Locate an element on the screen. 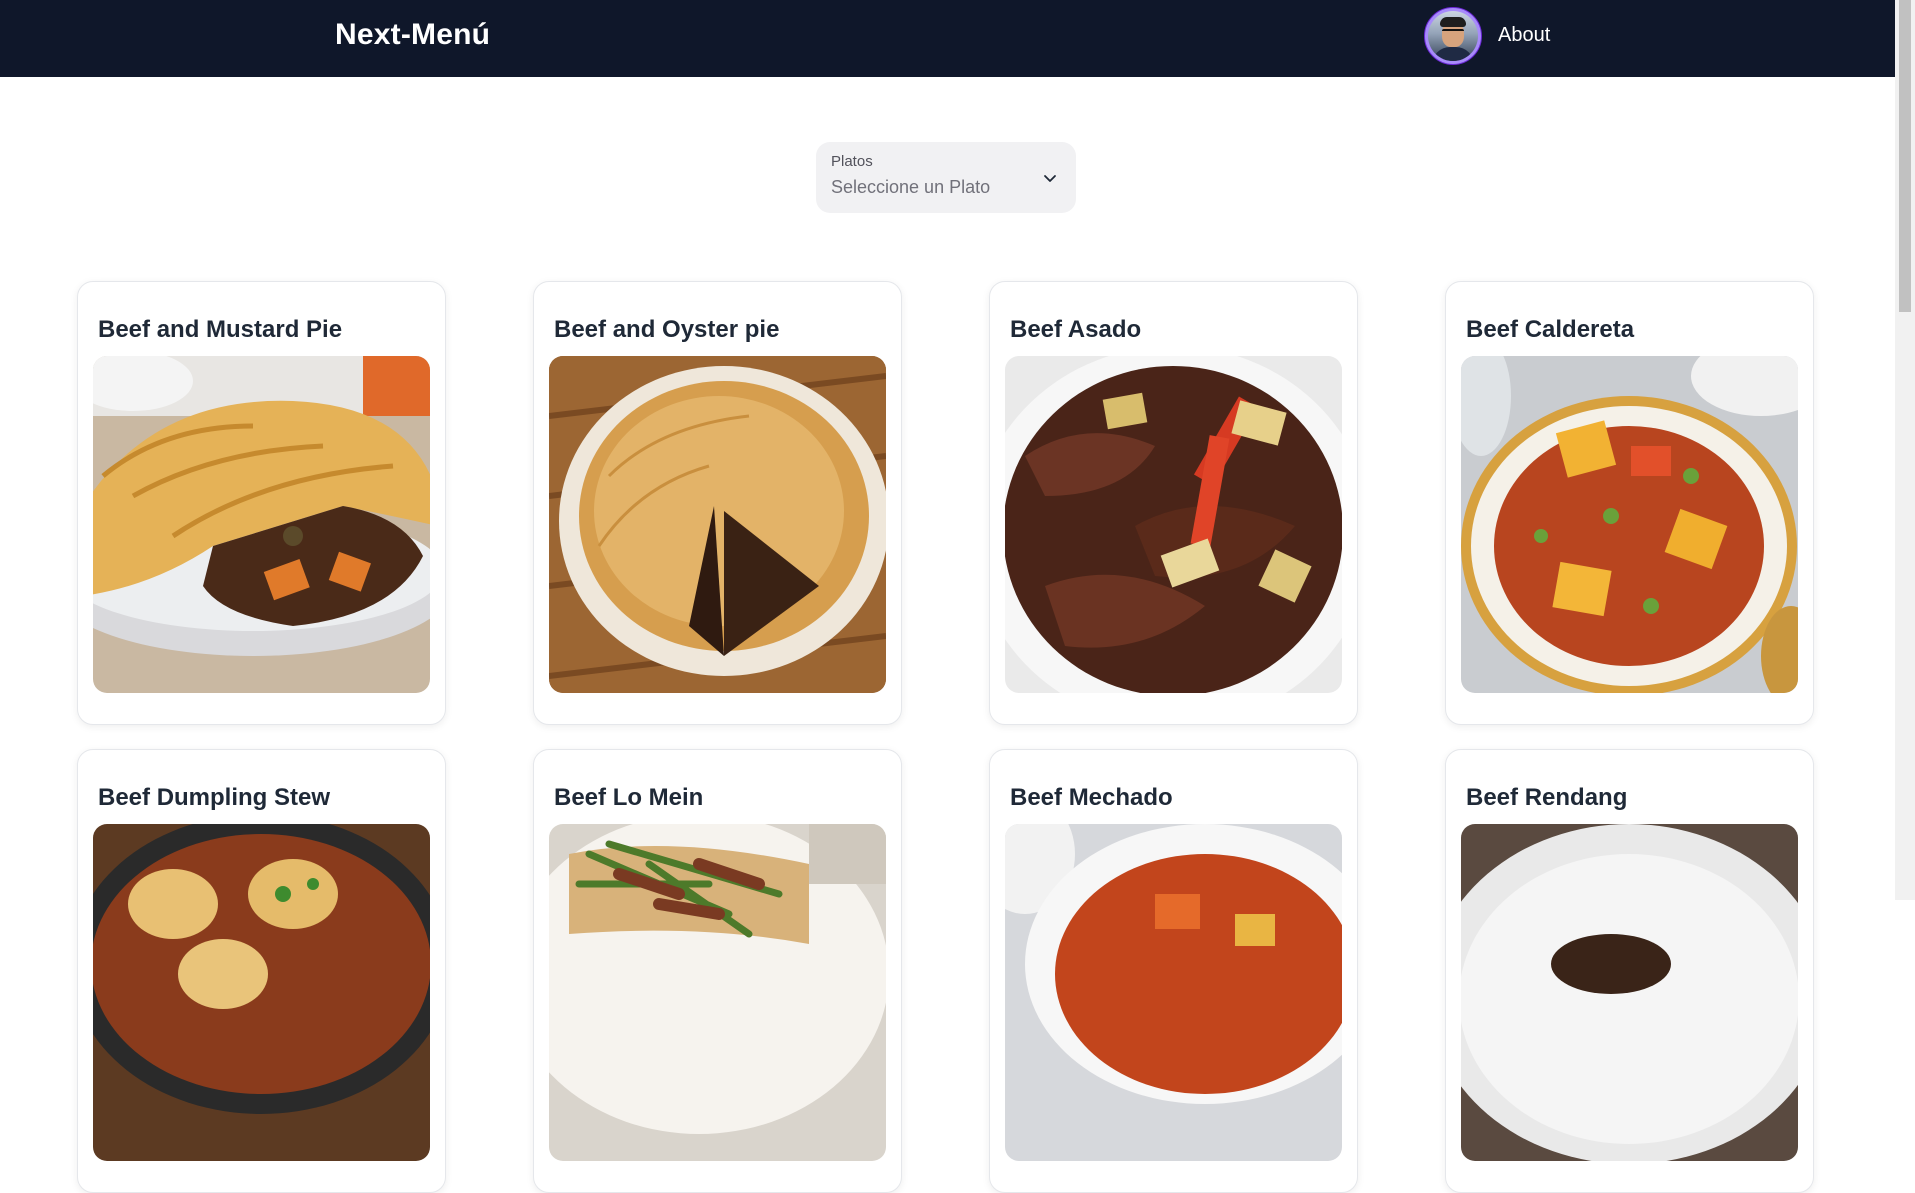 This screenshot has width=1915, height=1193. avatar-photo is located at coordinates (1453, 36).